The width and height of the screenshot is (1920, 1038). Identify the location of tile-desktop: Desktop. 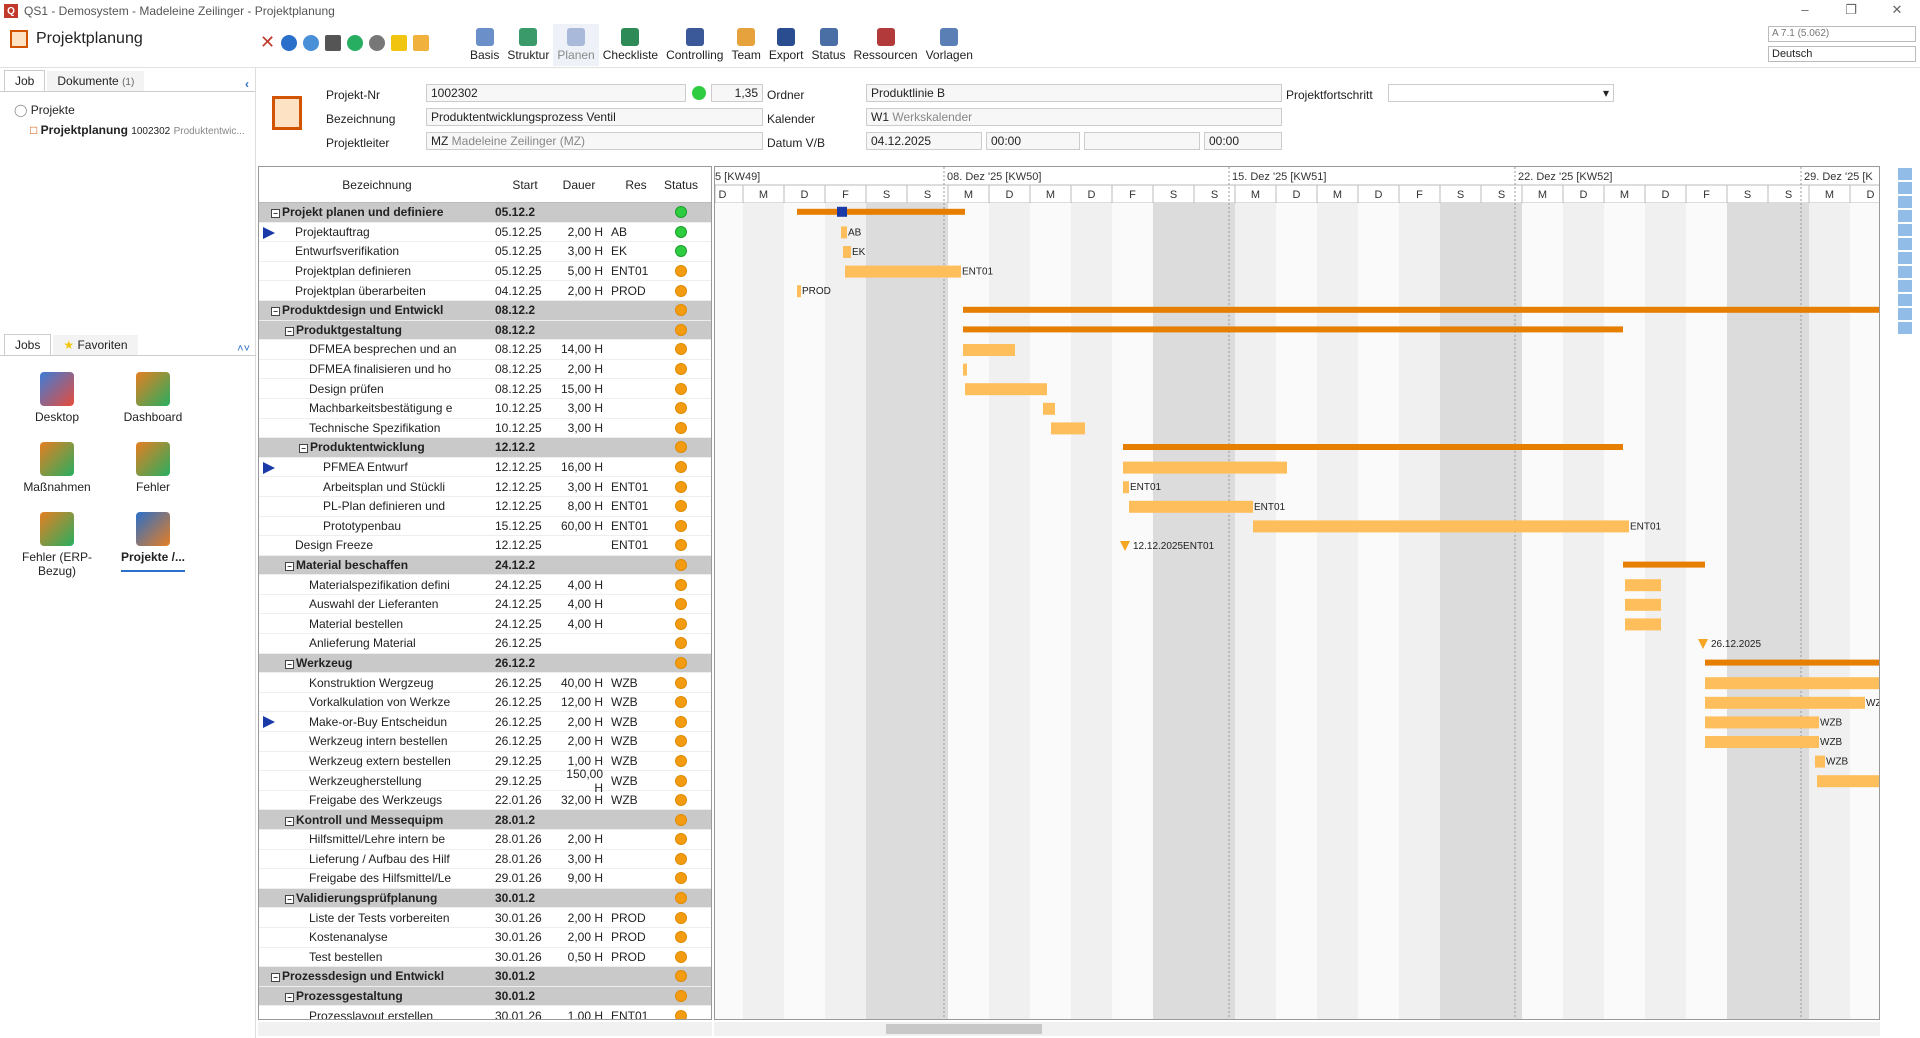
(57, 398).